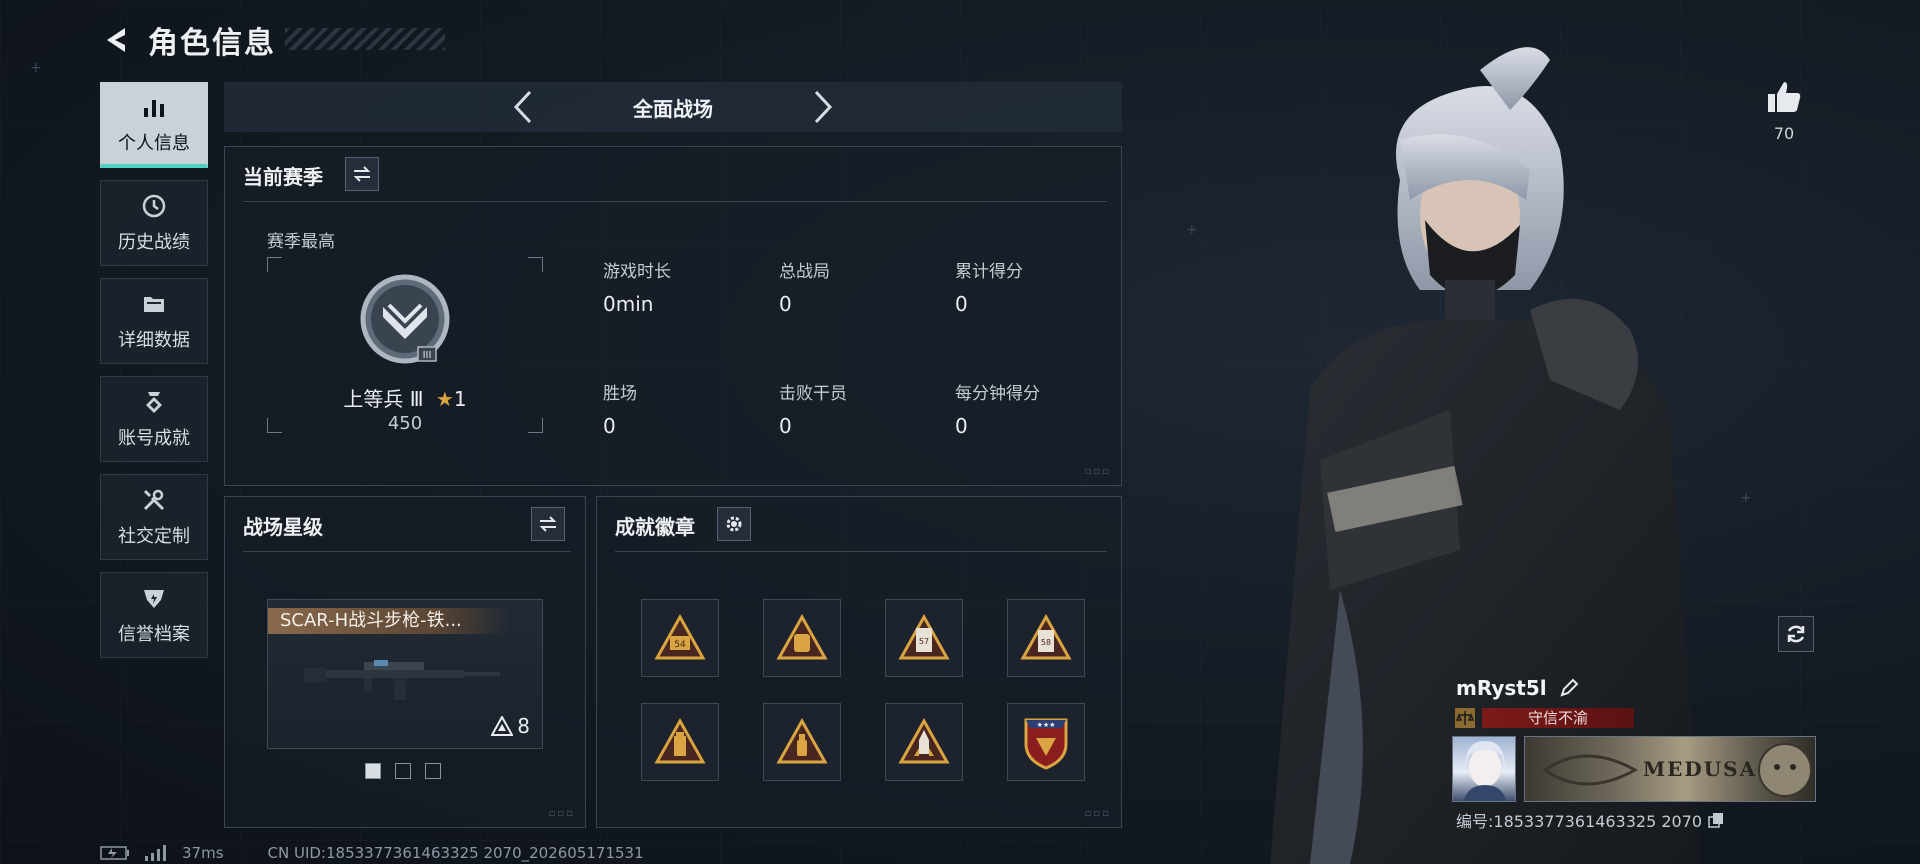 The image size is (1920, 864). I want to click on weapon-level: 8, so click(510, 726).